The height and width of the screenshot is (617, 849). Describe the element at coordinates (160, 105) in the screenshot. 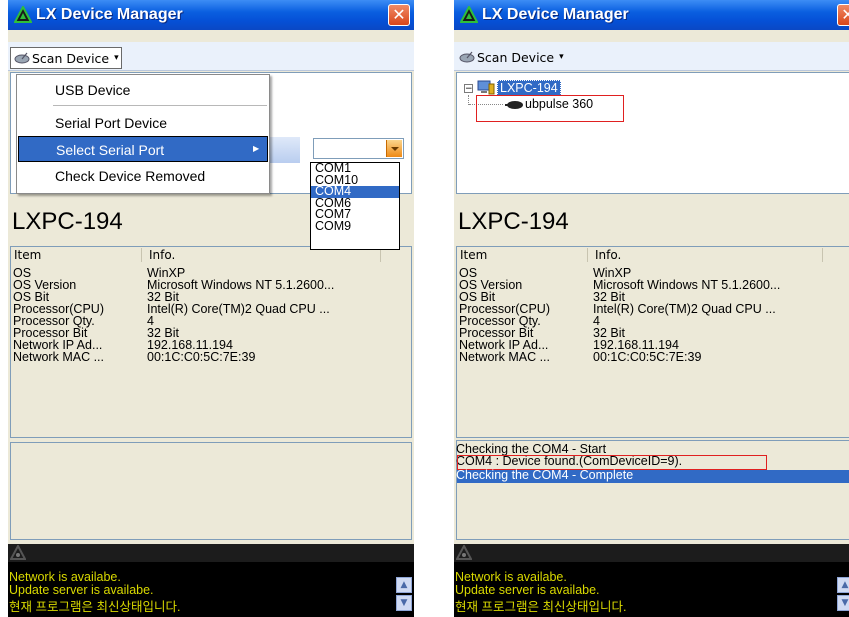

I see `menu-separator` at that location.